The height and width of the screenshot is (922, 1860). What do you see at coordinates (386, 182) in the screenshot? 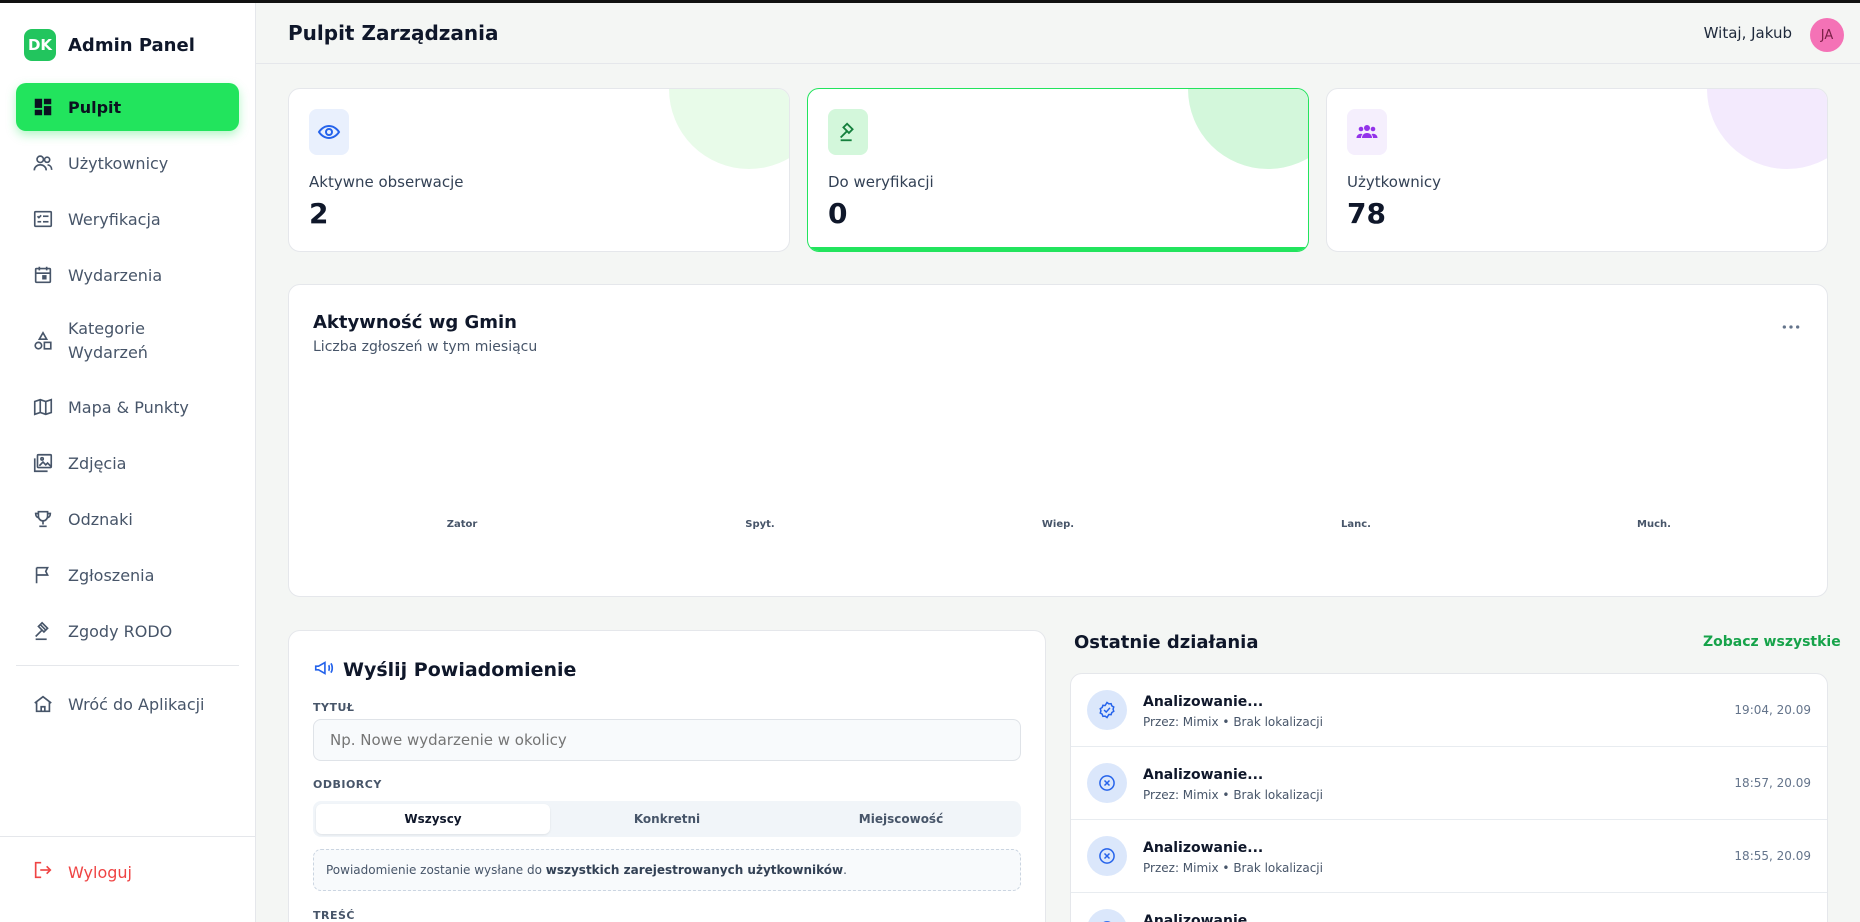
I see `stat-label: Aktywne obserwacje` at bounding box center [386, 182].